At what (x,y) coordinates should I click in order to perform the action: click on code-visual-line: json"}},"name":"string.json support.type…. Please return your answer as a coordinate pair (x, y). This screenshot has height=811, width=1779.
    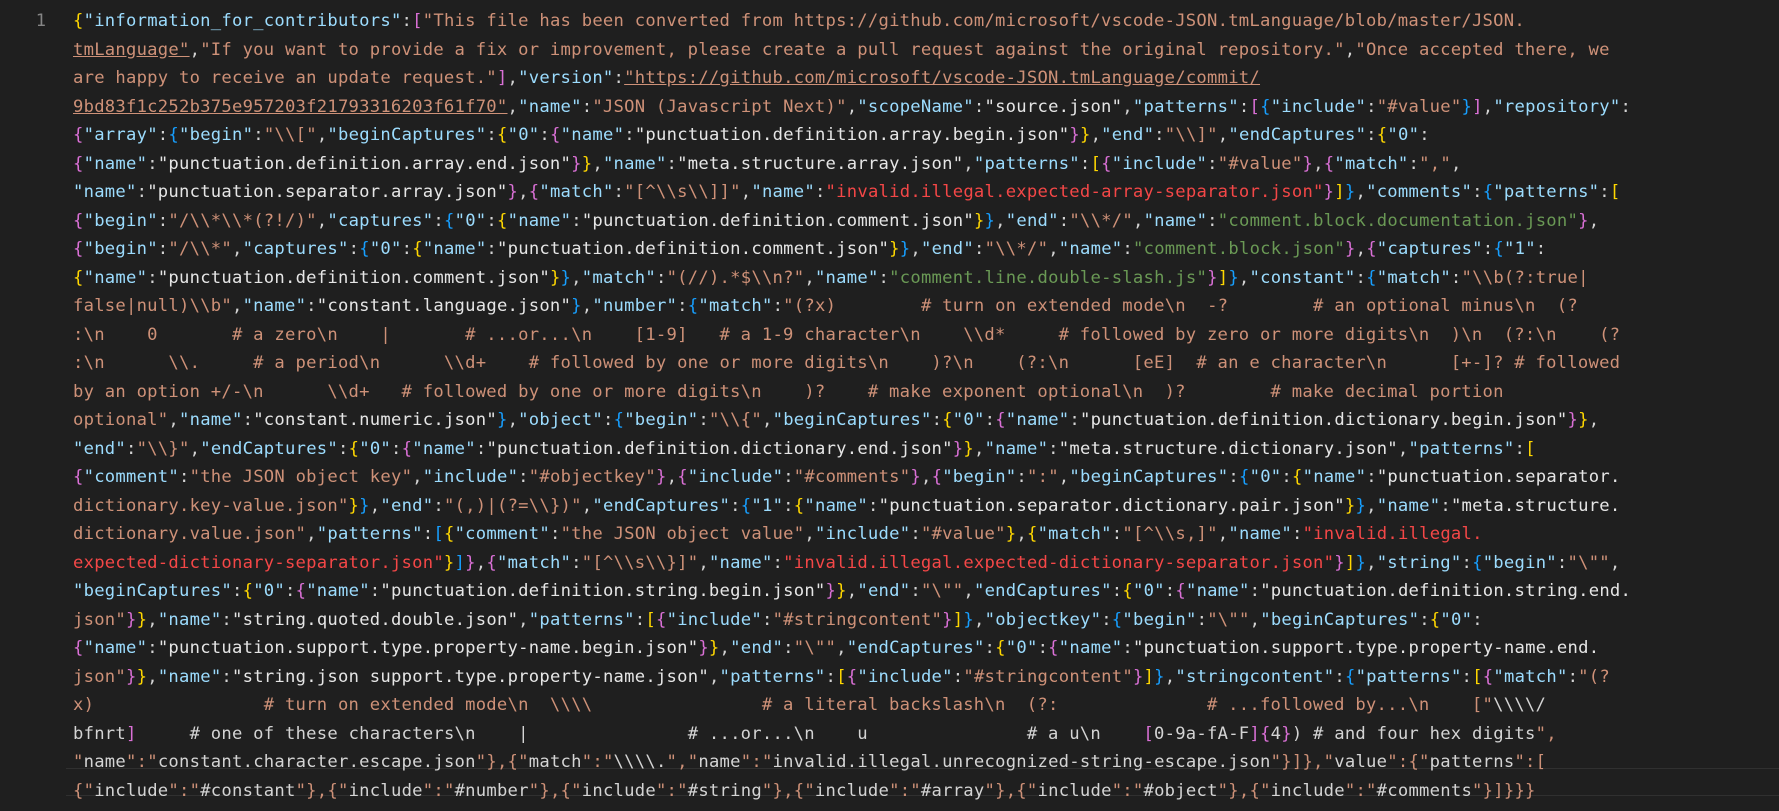
    Looking at the image, I should click on (841, 676).